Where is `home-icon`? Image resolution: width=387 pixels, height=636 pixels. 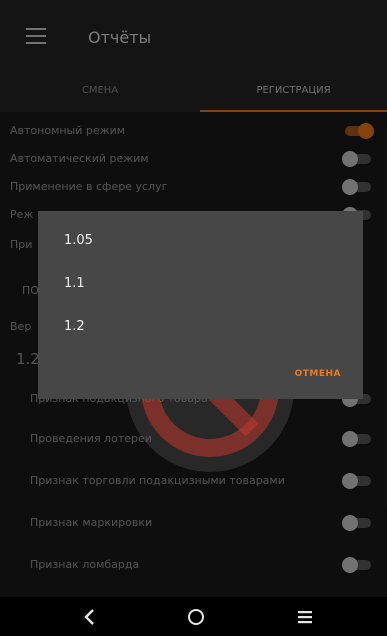 home-icon is located at coordinates (196, 617).